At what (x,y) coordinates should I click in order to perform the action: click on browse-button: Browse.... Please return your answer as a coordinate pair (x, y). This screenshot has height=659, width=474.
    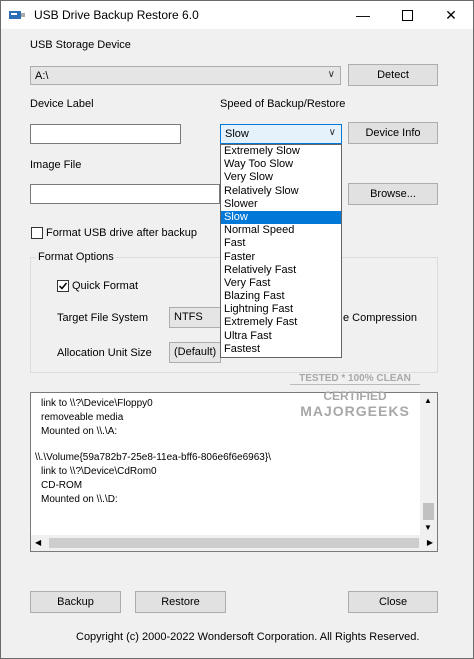
    Looking at the image, I should click on (393, 194).